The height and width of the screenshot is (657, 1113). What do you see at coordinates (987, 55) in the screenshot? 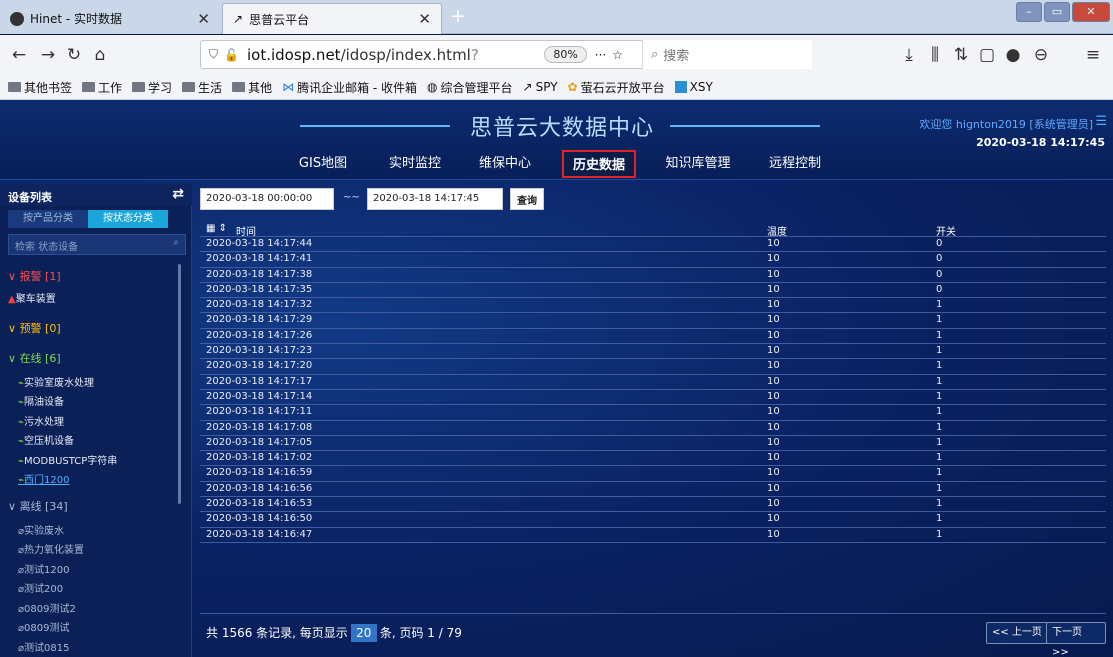
I see `sidebar-icon: ▢` at bounding box center [987, 55].